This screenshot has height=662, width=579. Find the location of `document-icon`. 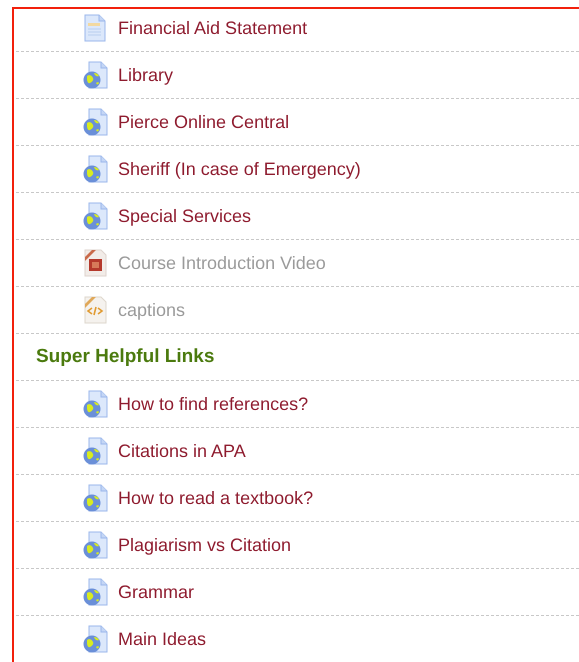

document-icon is located at coordinates (95, 28).